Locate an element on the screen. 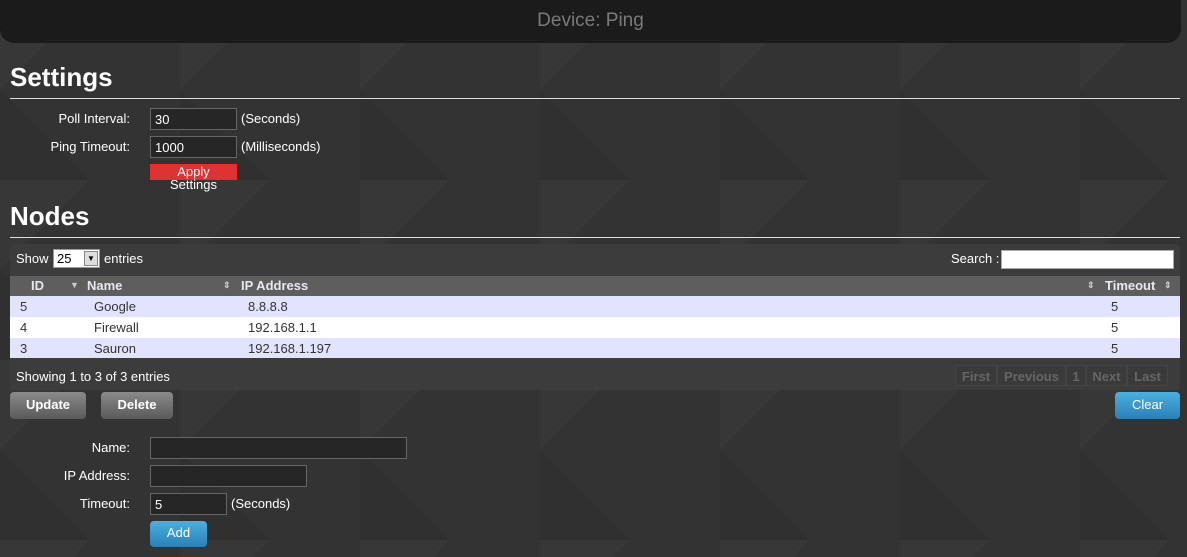  name-label: Name: is located at coordinates (110, 447).